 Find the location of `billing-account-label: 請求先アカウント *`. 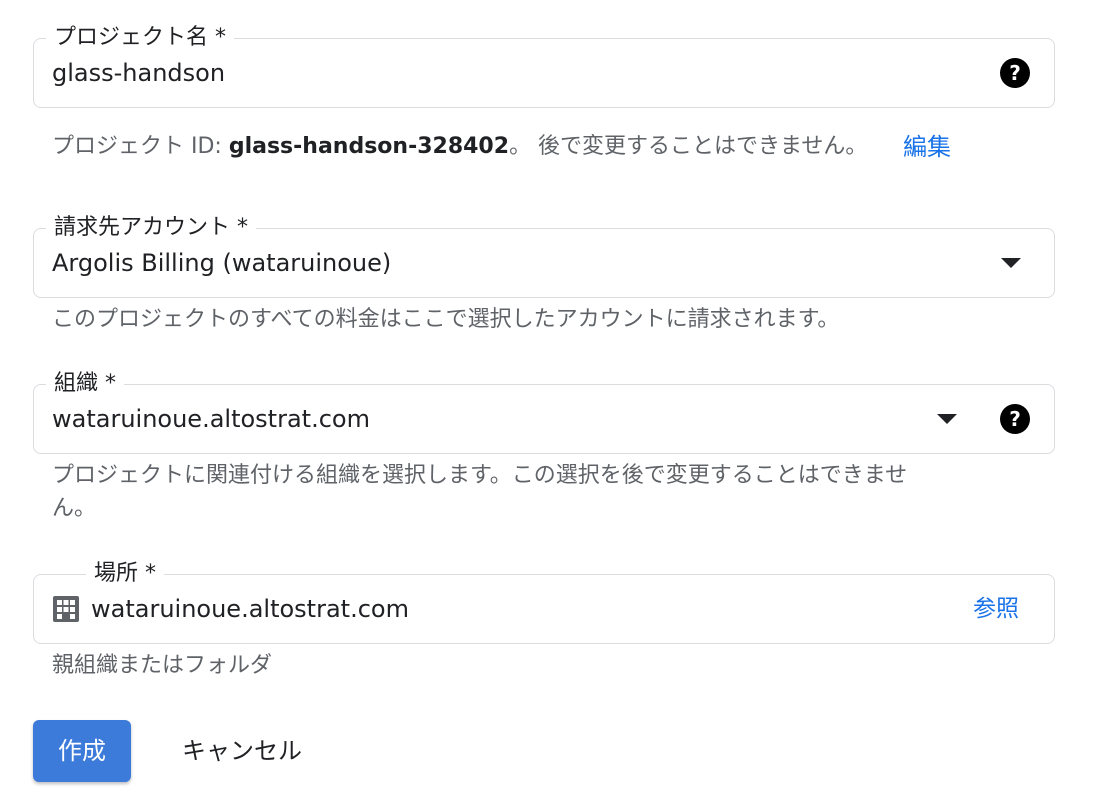

billing-account-label: 請求先アカウント * is located at coordinates (151, 228).